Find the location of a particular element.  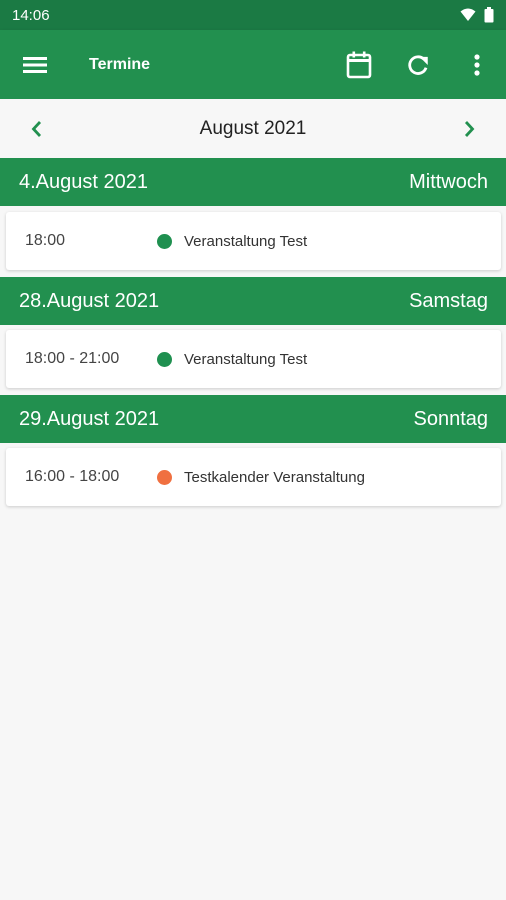

app-bar: Termine is located at coordinates (253, 64).